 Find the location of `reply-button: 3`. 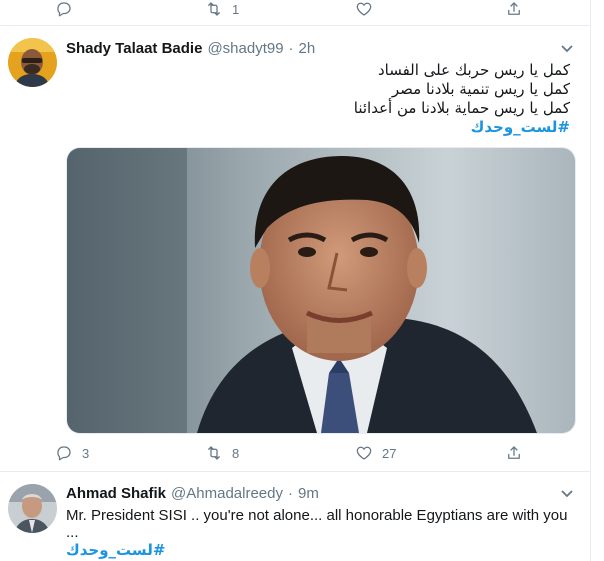

reply-button: 3 is located at coordinates (100, 453).